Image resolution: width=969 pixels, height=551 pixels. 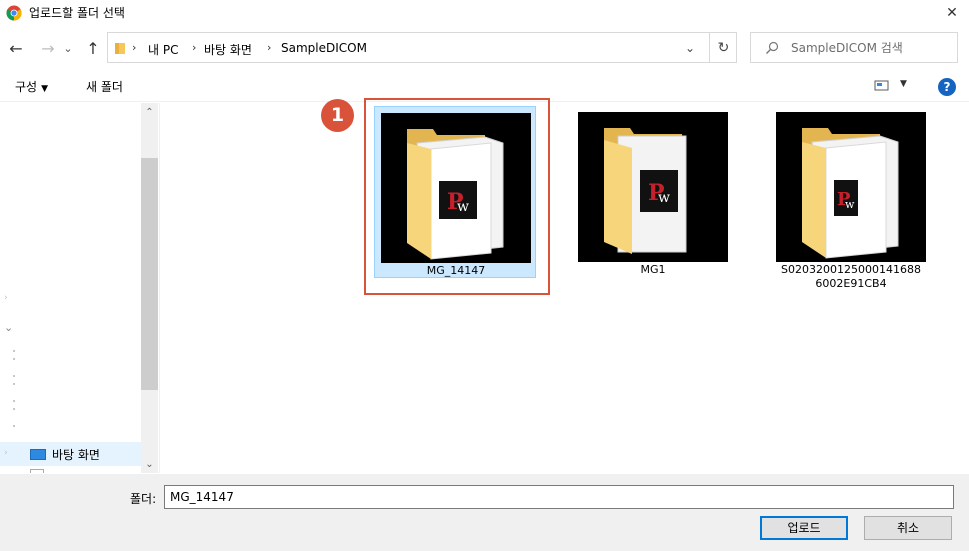 I want to click on arrow-up-icon: ↑, so click(x=93, y=48).